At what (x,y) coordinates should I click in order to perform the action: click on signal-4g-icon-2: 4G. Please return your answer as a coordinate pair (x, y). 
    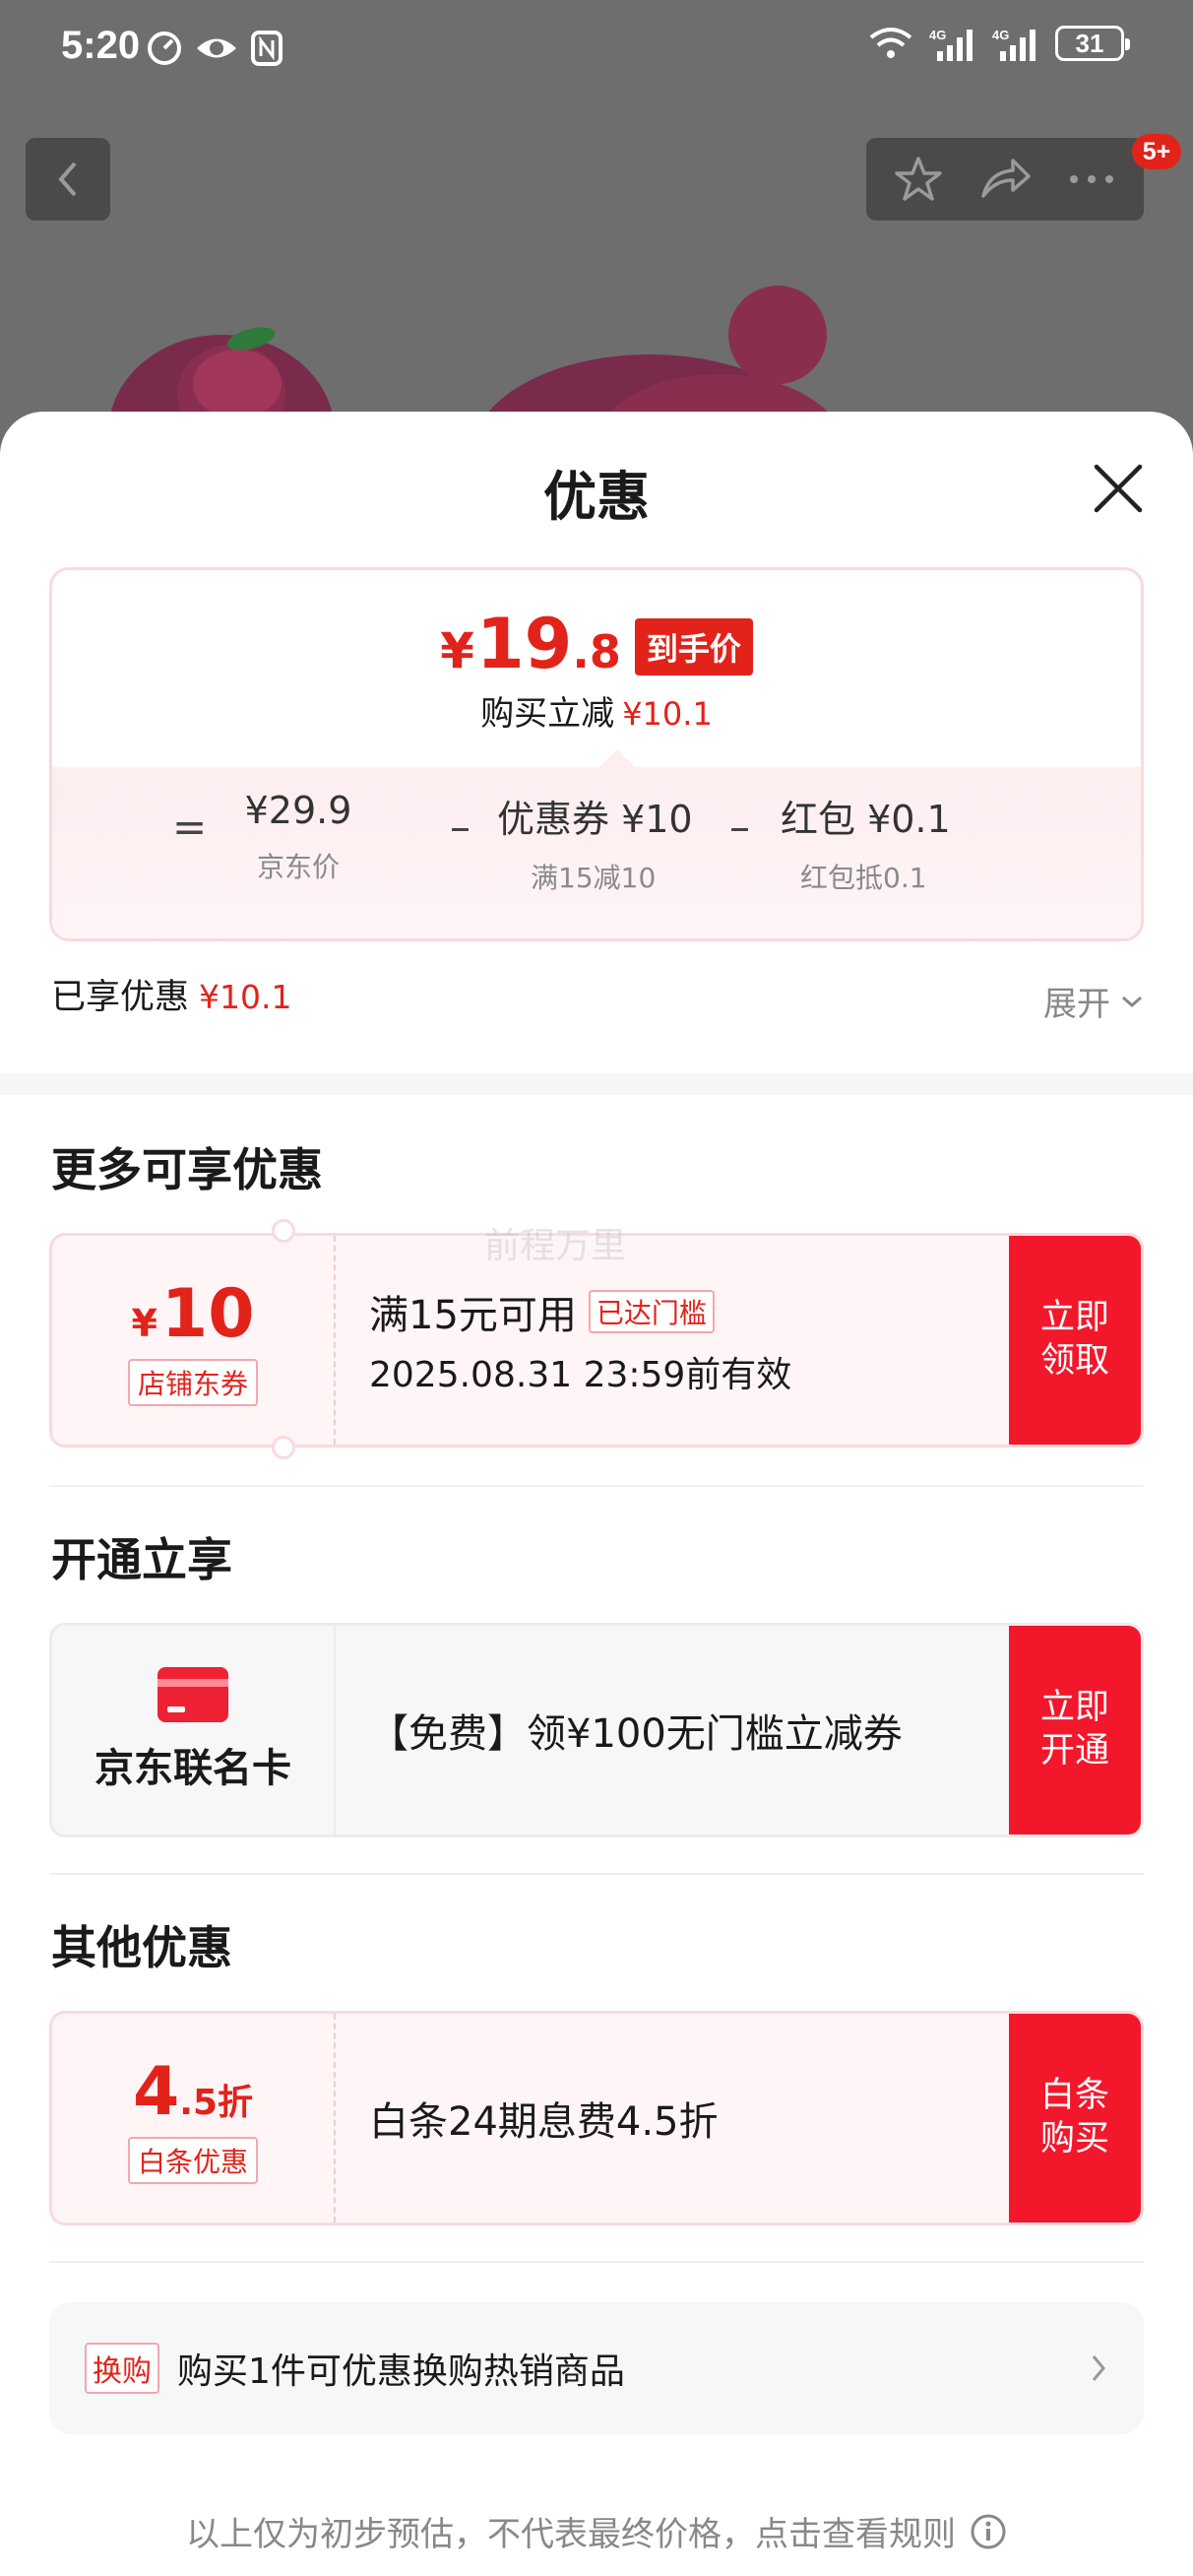
    Looking at the image, I should click on (1014, 44).